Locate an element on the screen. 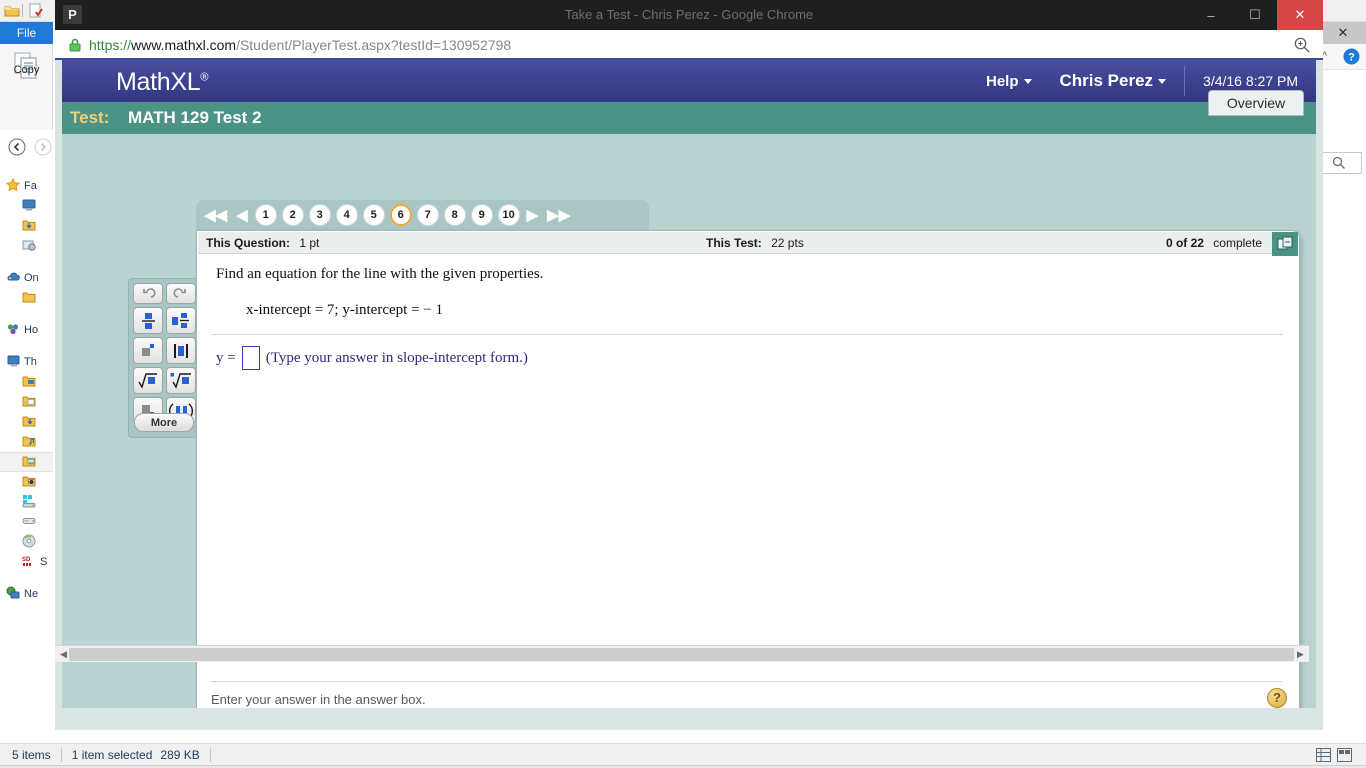 The image size is (1366, 768). absolute-value-icon is located at coordinates (181, 350).